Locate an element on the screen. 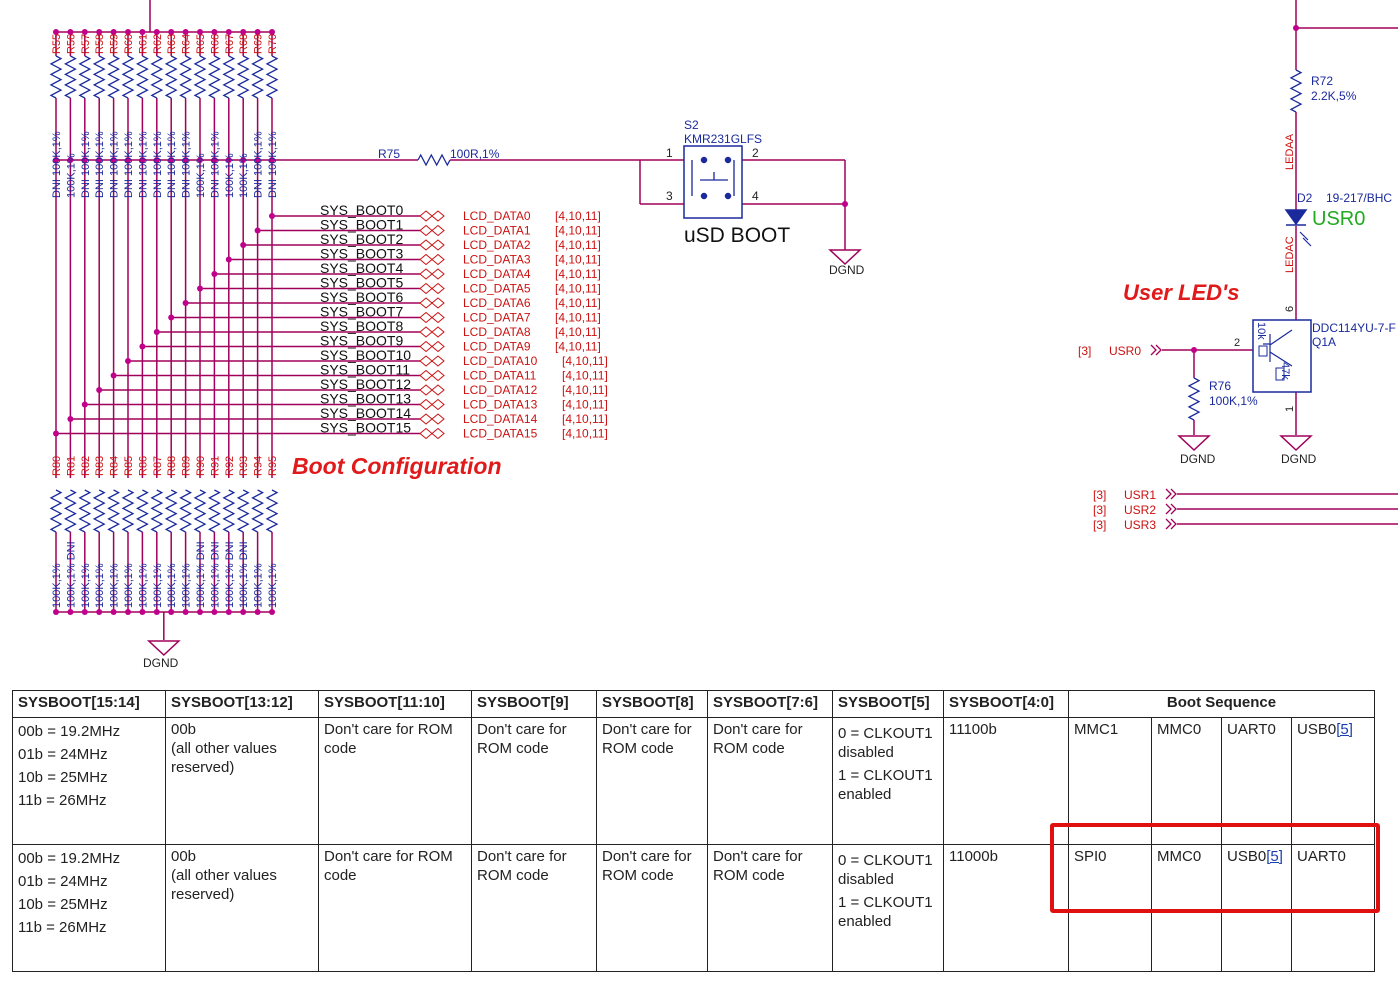  resistor-name-top: R68 is located at coordinates (244, 44).